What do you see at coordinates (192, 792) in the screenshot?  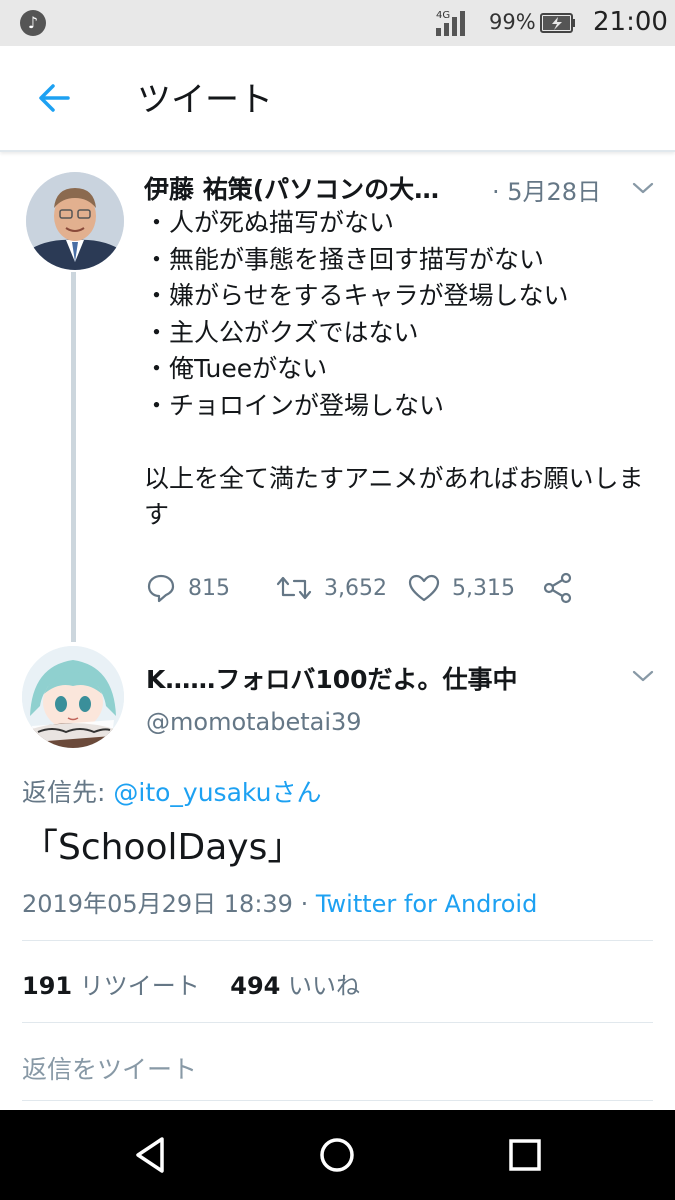 I see `reply-to-user-link: @ito_yusaku` at bounding box center [192, 792].